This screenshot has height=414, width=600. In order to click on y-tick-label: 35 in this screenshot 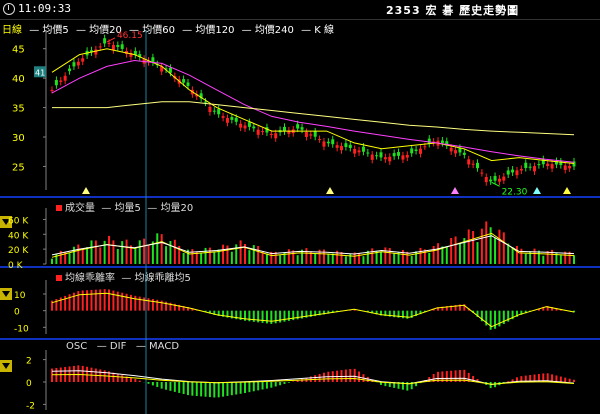, I will do `click(18, 109)`.